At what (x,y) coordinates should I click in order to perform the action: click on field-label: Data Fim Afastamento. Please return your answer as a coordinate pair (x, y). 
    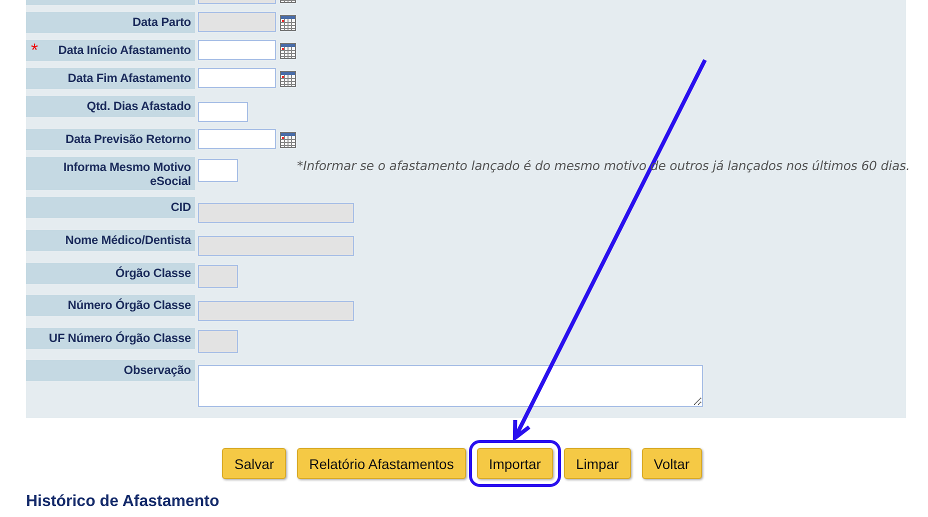
    Looking at the image, I should click on (110, 78).